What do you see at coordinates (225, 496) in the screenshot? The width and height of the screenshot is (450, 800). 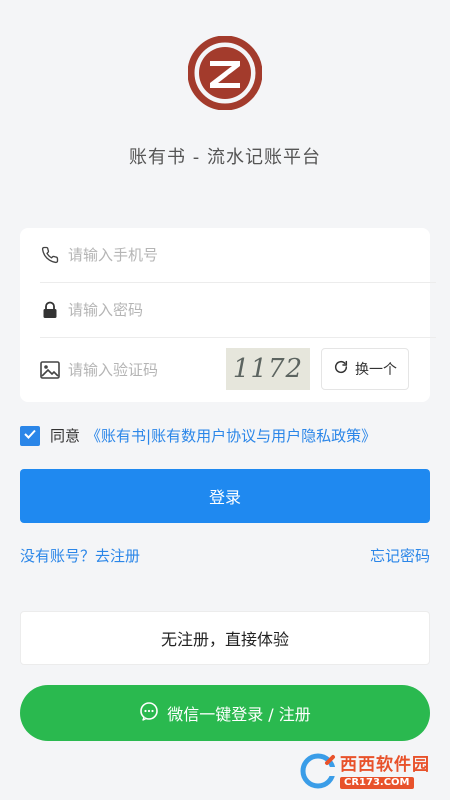 I see `login-button: 登录` at bounding box center [225, 496].